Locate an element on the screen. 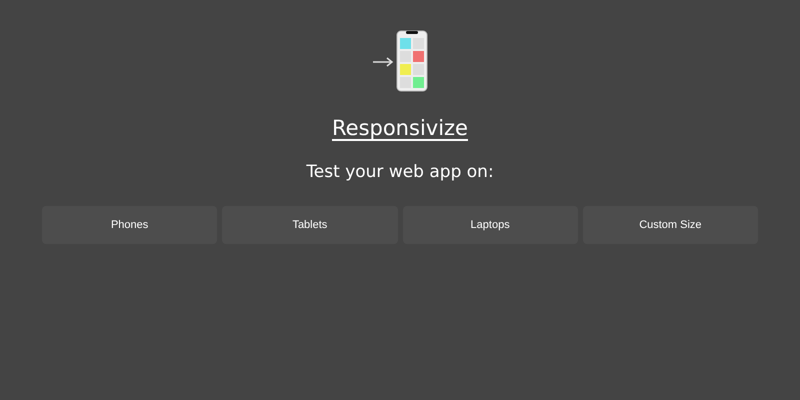 The image size is (800, 400). device-button: Phones is located at coordinates (130, 225).